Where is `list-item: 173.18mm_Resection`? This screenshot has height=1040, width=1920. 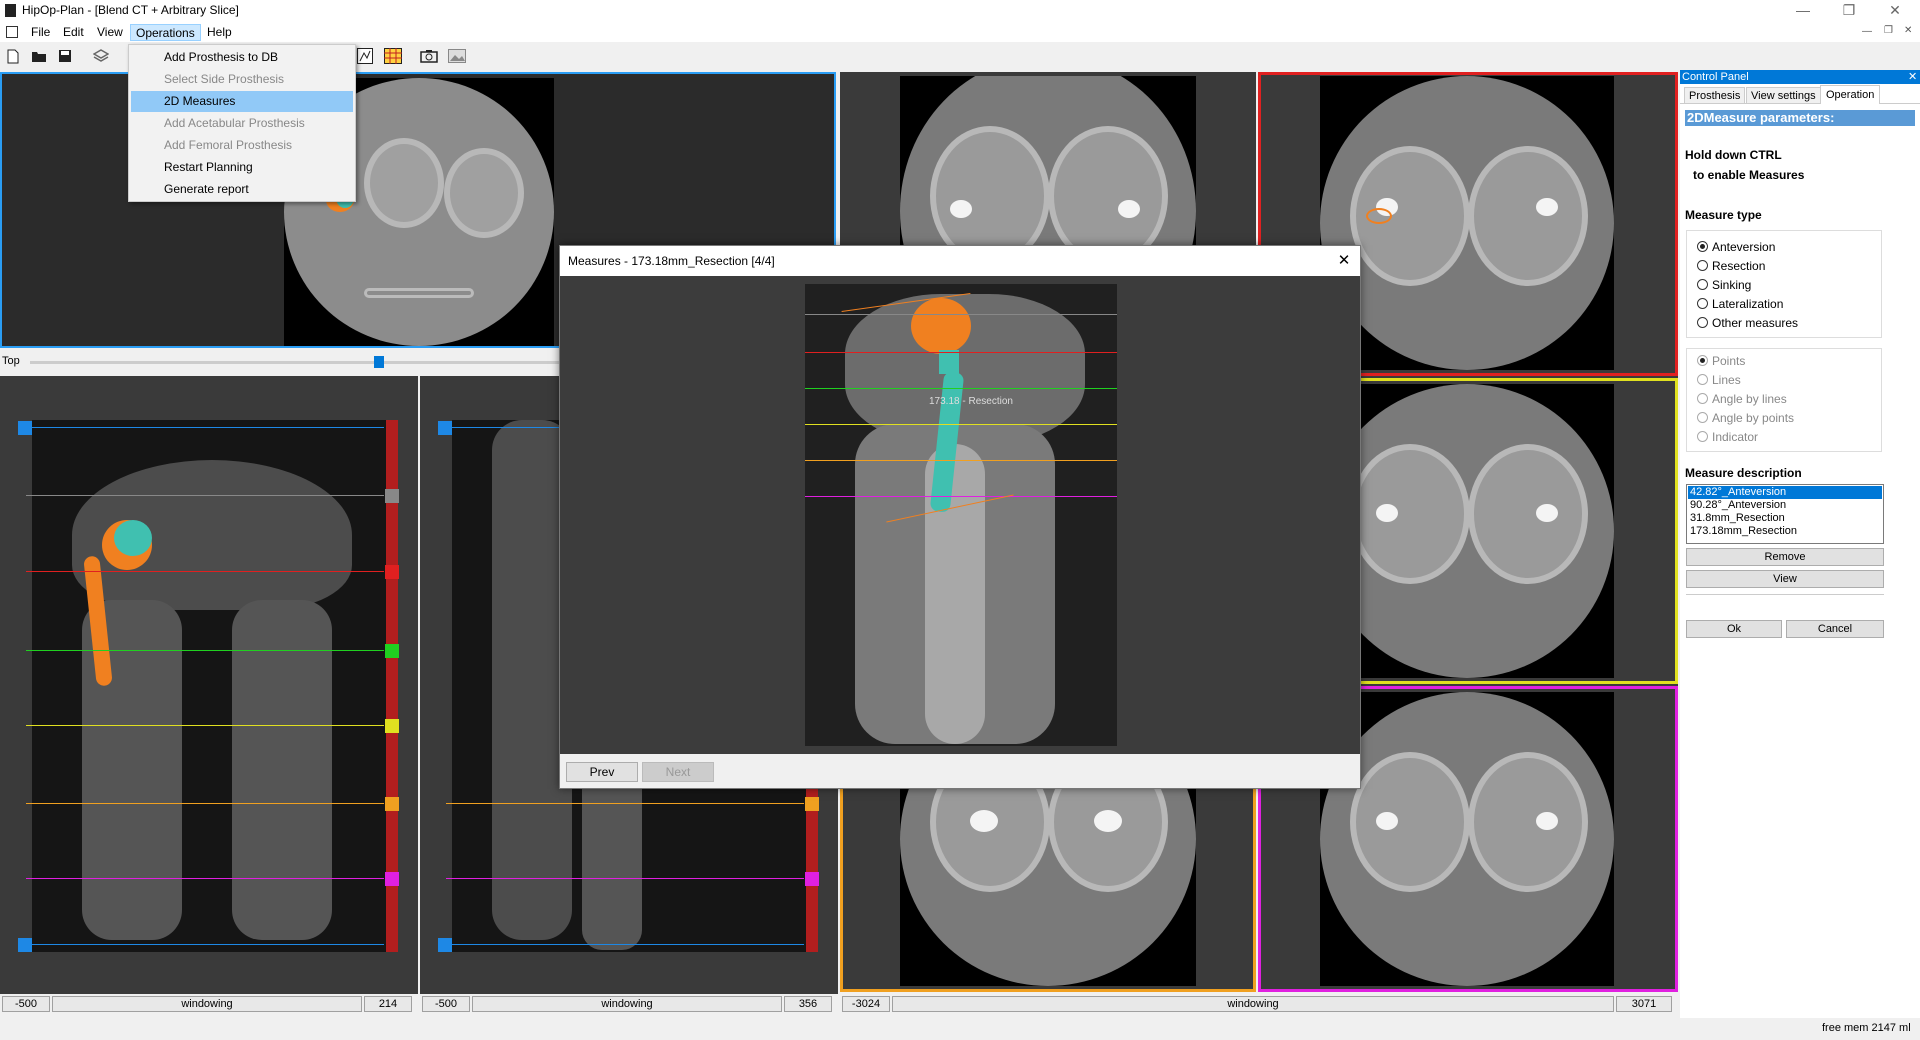
list-item: 173.18mm_Resection is located at coordinates (1785, 531).